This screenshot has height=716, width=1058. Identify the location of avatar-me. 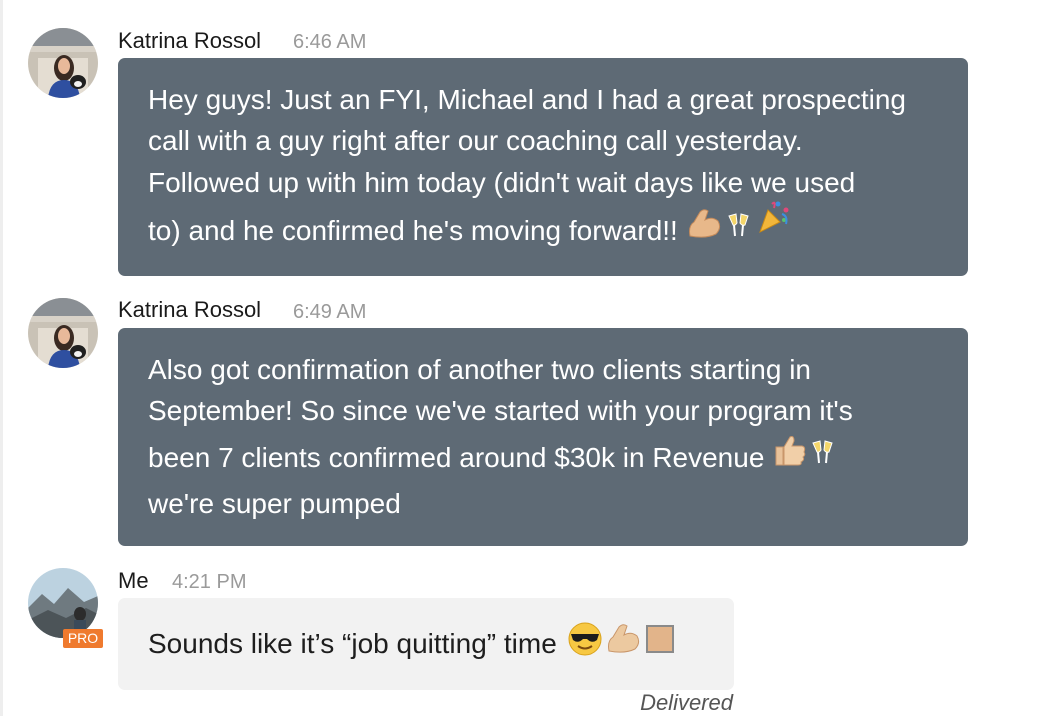
(63, 603).